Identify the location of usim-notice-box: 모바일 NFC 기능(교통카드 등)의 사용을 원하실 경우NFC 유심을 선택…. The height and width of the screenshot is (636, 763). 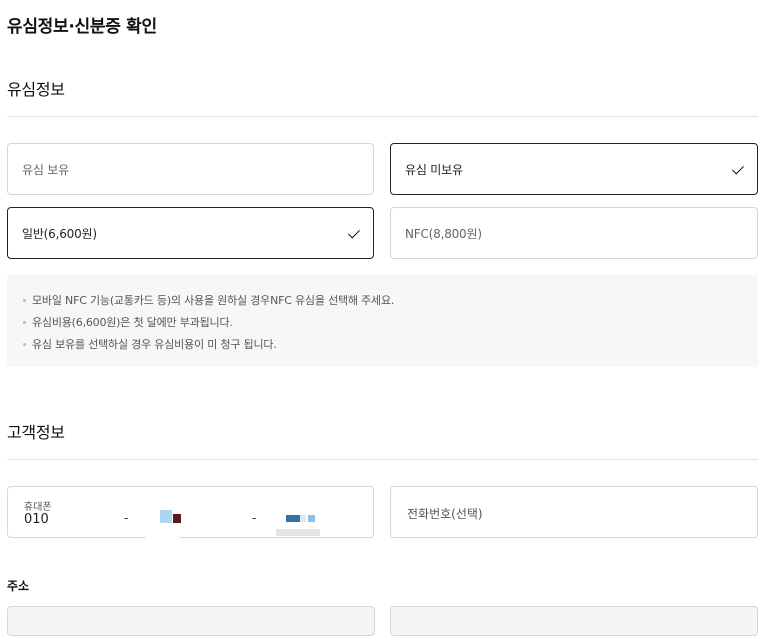
(382, 321).